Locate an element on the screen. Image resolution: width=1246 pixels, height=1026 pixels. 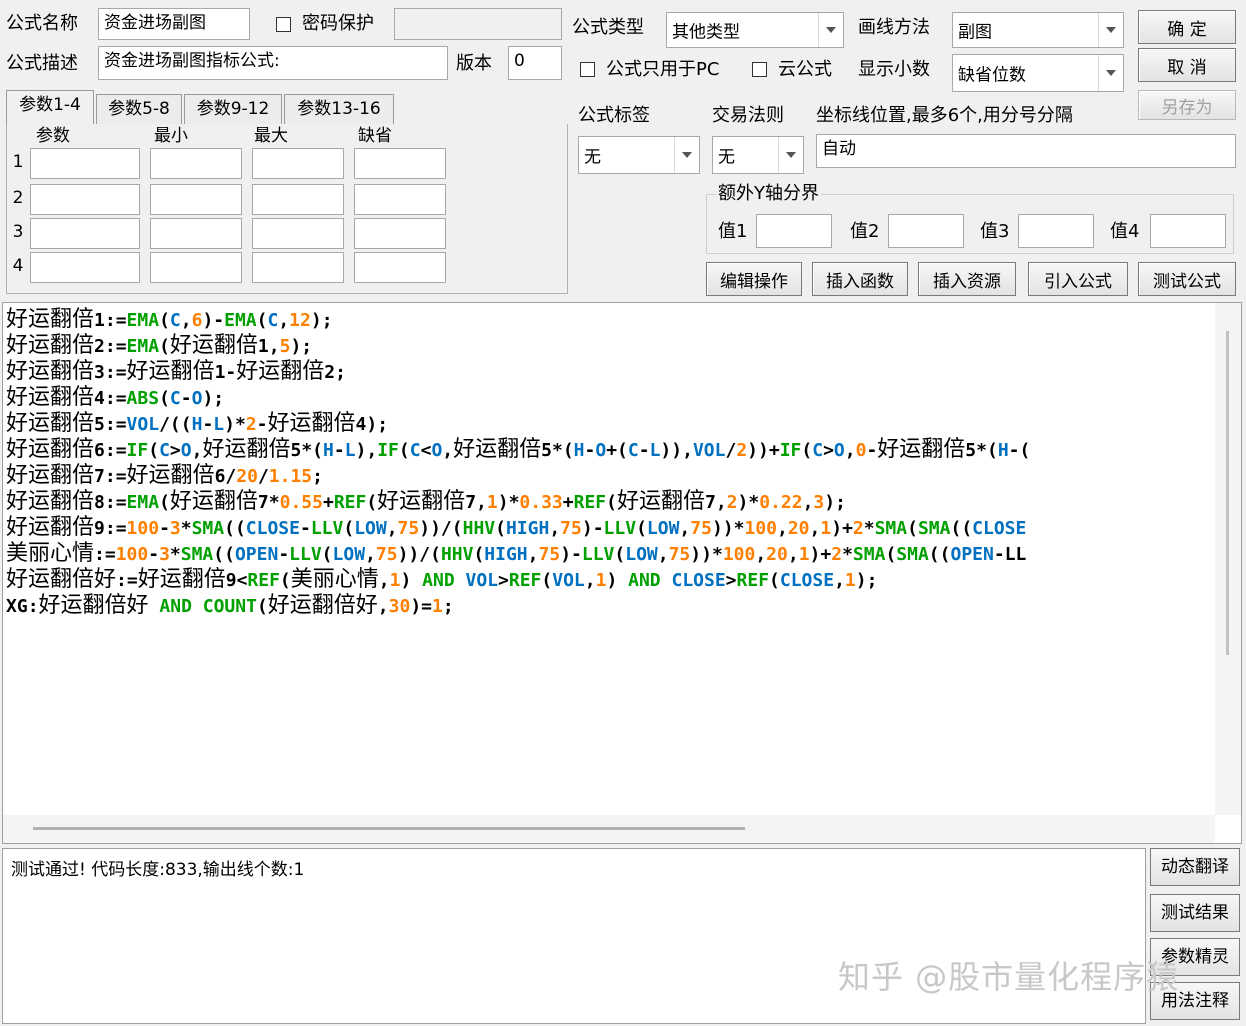
param-col-name: 参数 is located at coordinates (53, 136).